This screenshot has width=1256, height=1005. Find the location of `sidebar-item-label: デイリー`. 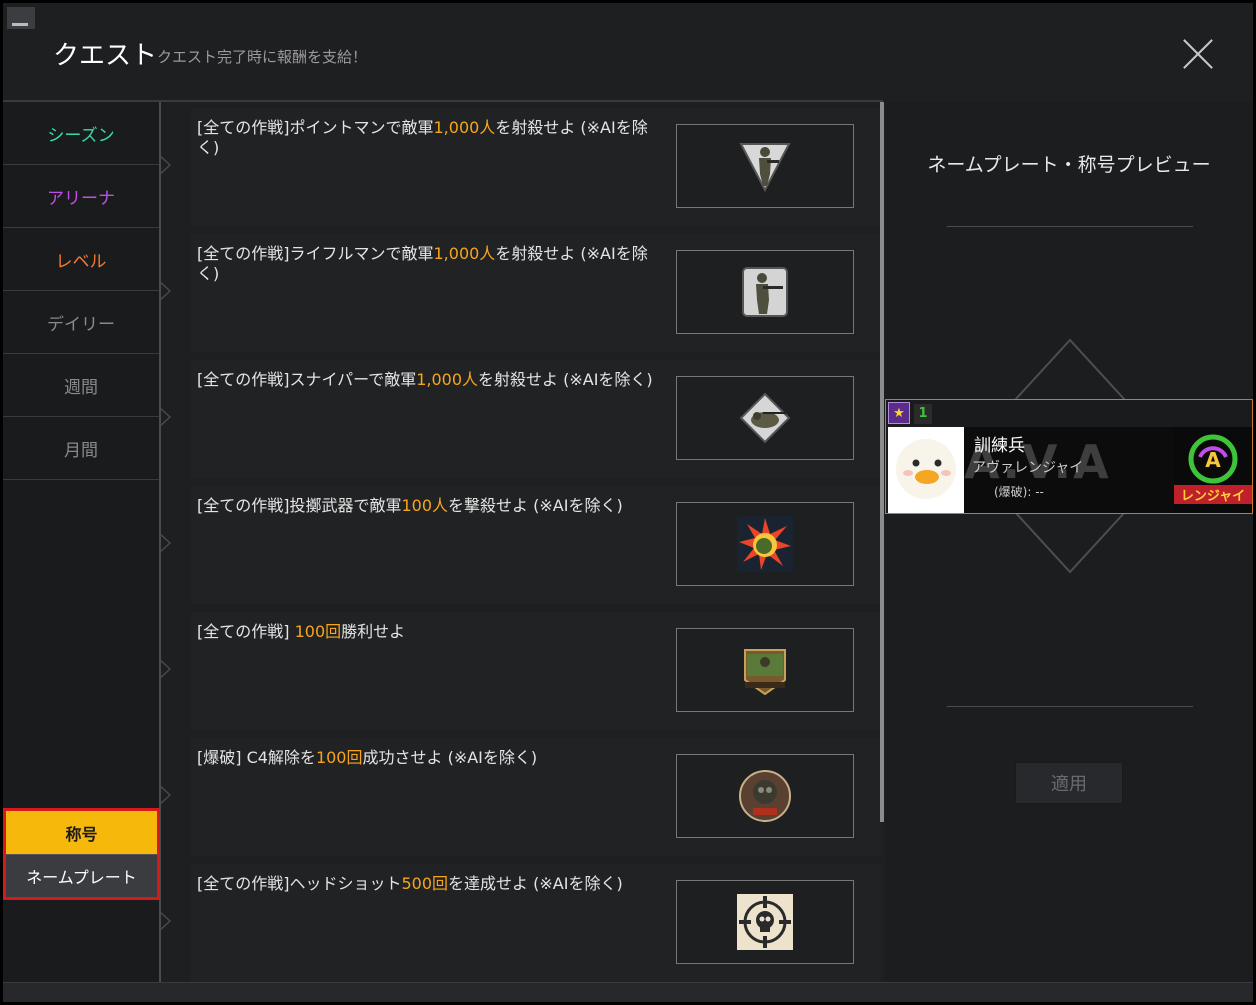

sidebar-item-label: デイリー is located at coordinates (81, 324).